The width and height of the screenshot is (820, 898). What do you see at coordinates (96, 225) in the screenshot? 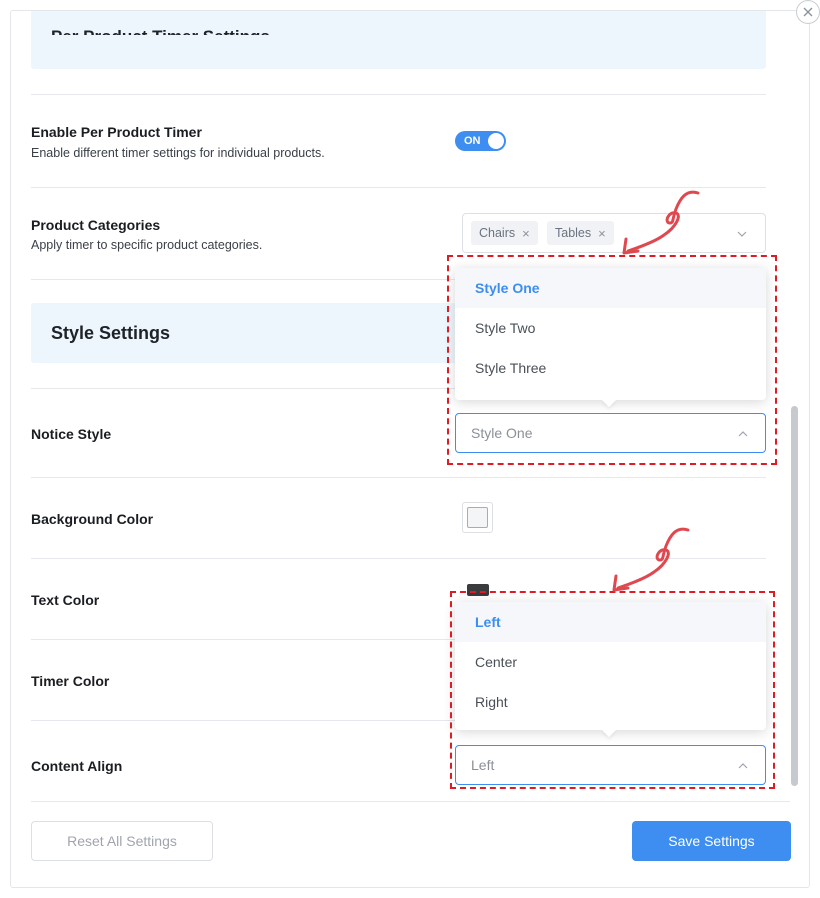
I see `product-categories-title: Product Categories` at bounding box center [96, 225].